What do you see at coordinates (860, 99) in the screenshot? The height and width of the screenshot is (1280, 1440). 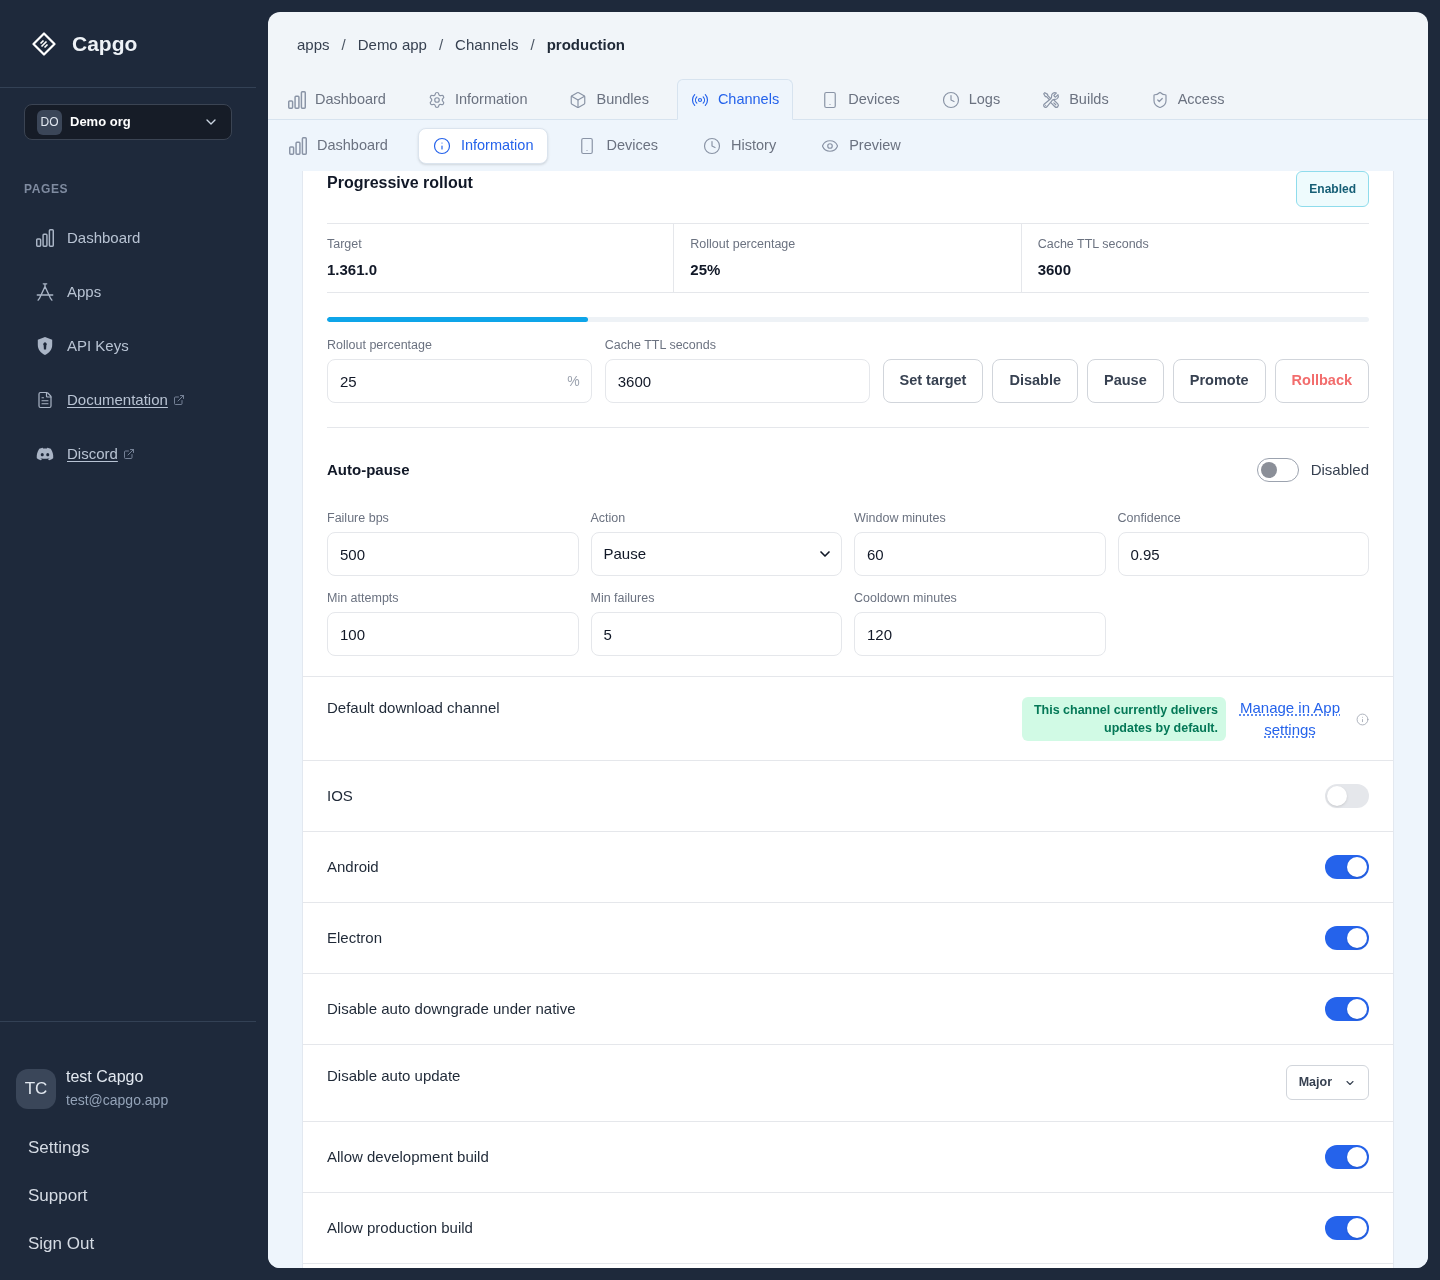 I see `tab: Devices` at bounding box center [860, 99].